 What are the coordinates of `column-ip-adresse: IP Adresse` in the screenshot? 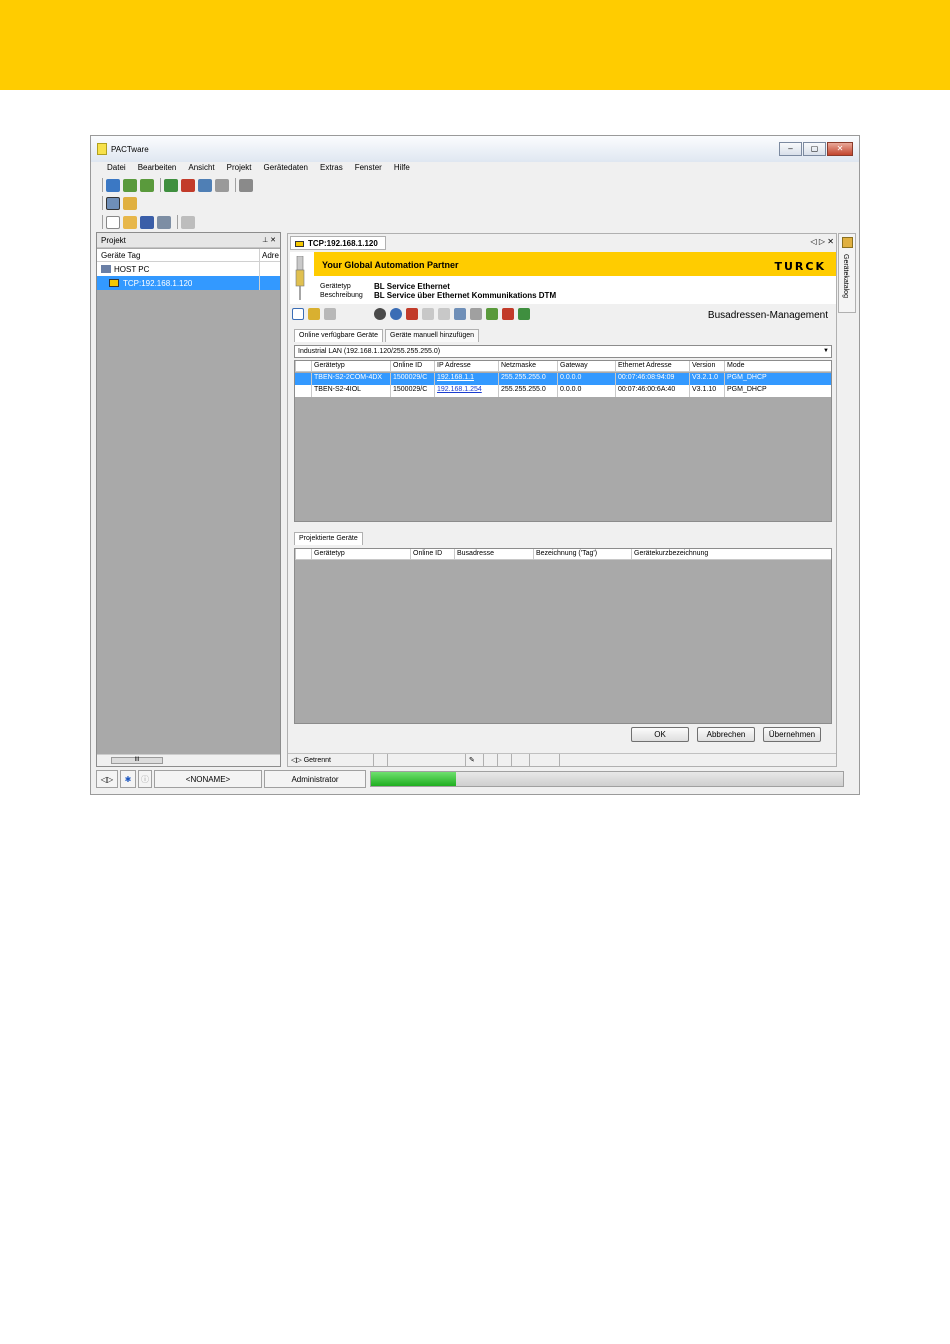 It's located at (466, 366).